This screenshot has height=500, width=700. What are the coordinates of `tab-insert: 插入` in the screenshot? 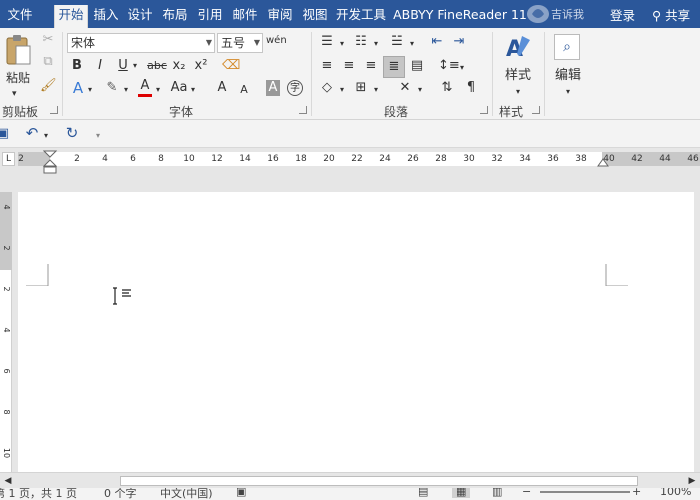 It's located at (106, 16).